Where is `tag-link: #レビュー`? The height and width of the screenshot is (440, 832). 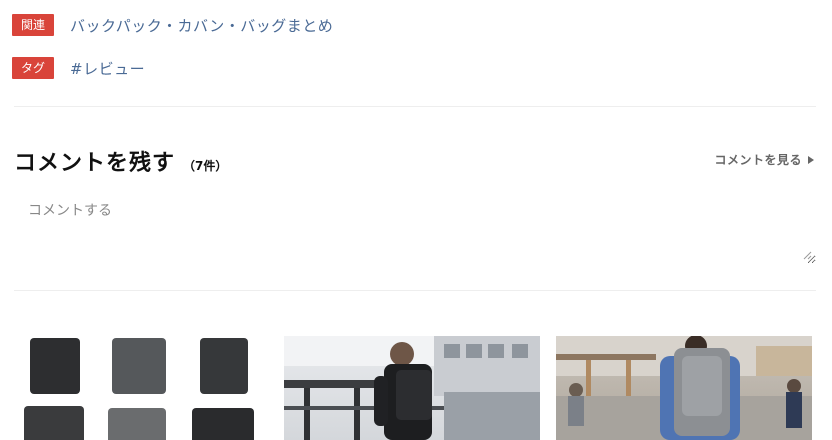
tag-link: #レビュー is located at coordinates (107, 68).